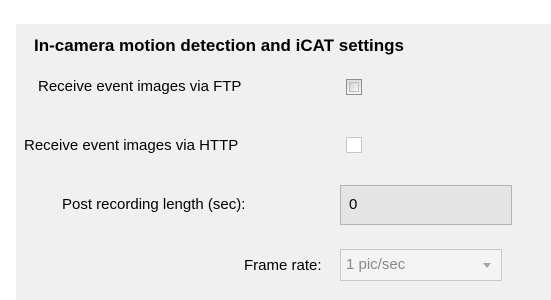  Describe the element at coordinates (131, 145) in the screenshot. I see `http-label: Receive event images via HTTP` at that location.